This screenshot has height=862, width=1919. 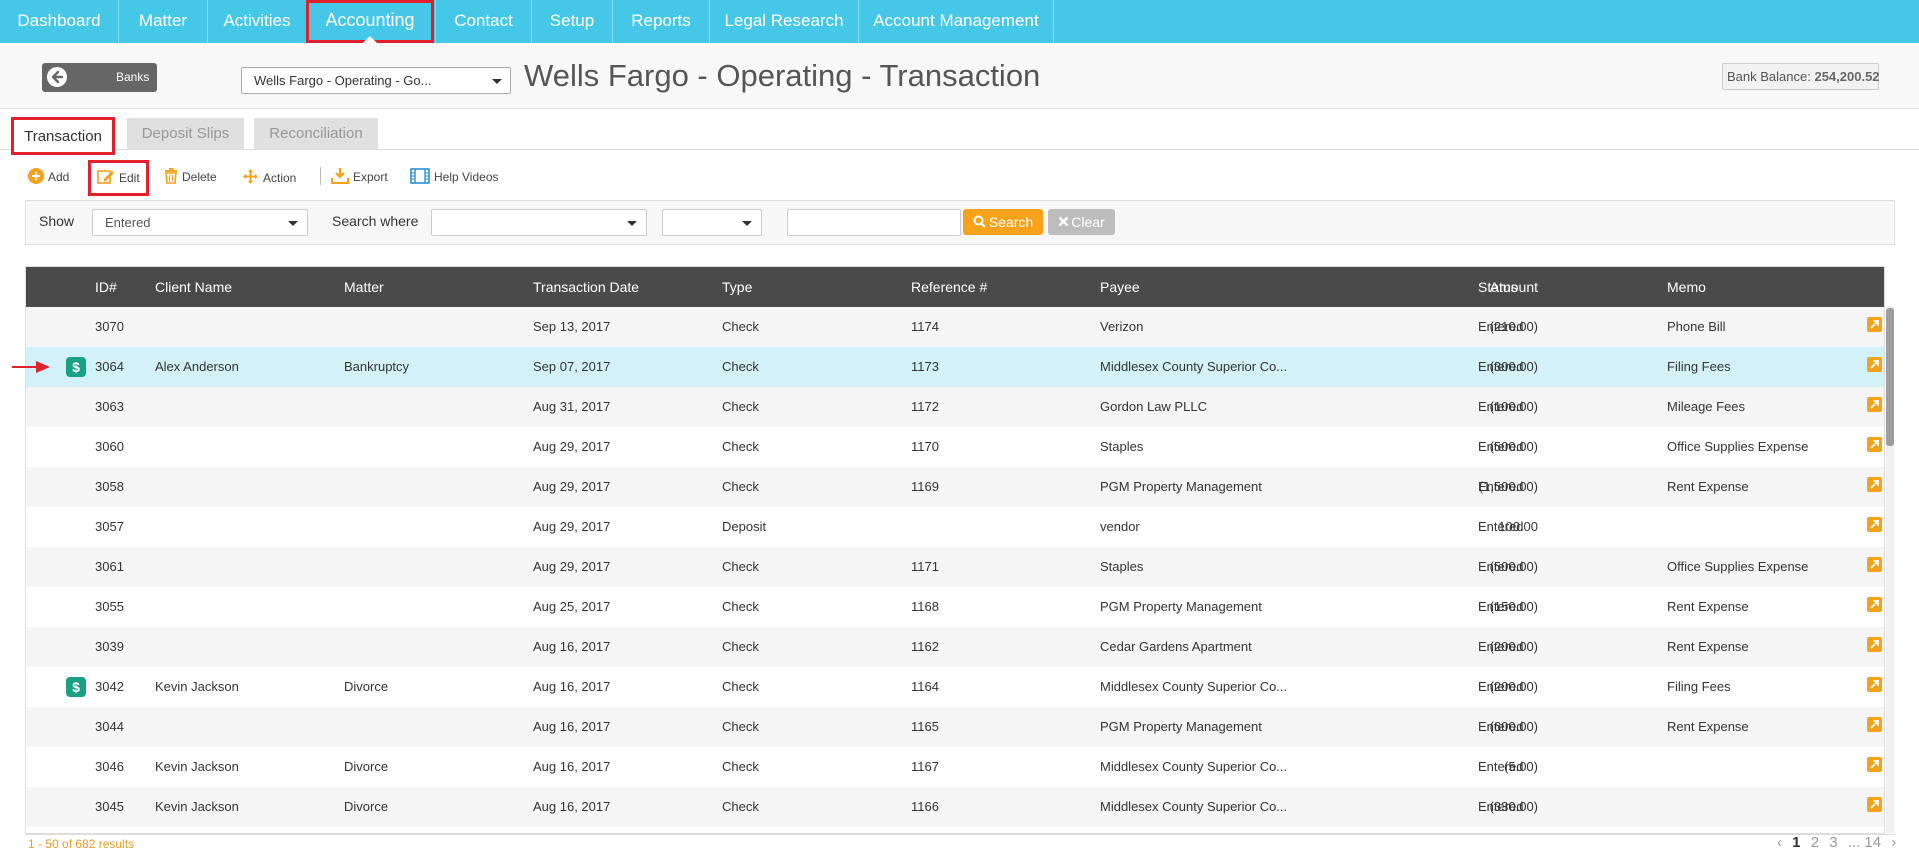 What do you see at coordinates (106, 287) in the screenshot?
I see `column-header-id: ID#` at bounding box center [106, 287].